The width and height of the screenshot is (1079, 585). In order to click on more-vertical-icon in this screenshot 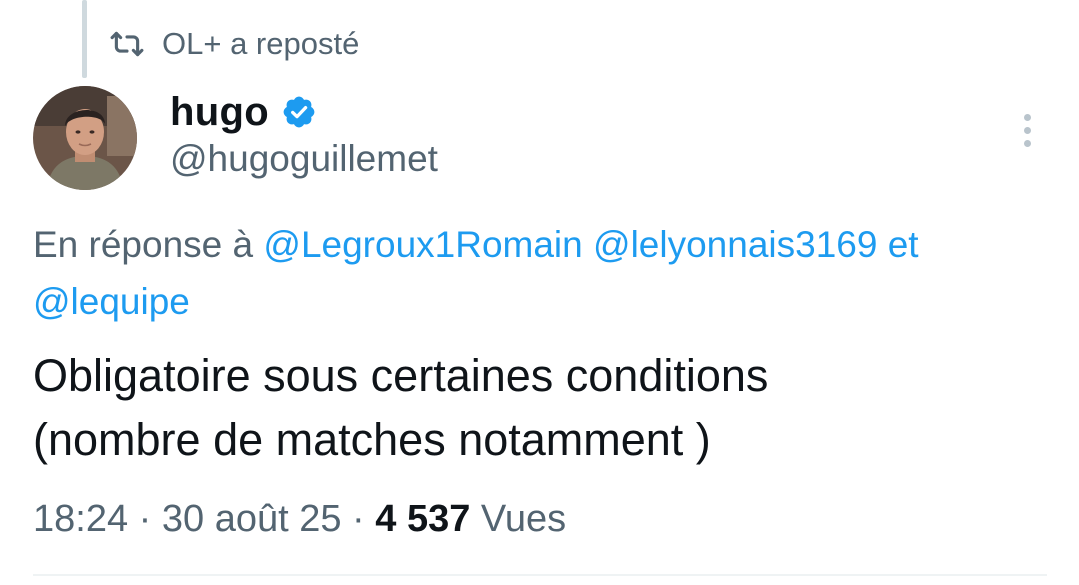, I will do `click(1027, 130)`.